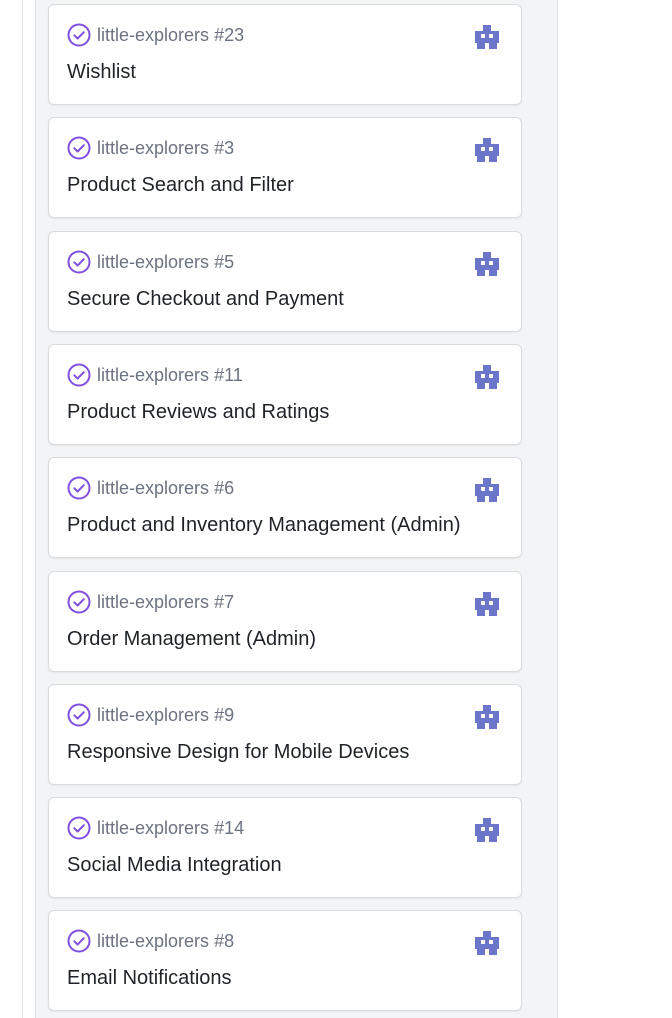 The width and height of the screenshot is (672, 1018). What do you see at coordinates (229, 34) in the screenshot?
I see `issue-number: #23` at bounding box center [229, 34].